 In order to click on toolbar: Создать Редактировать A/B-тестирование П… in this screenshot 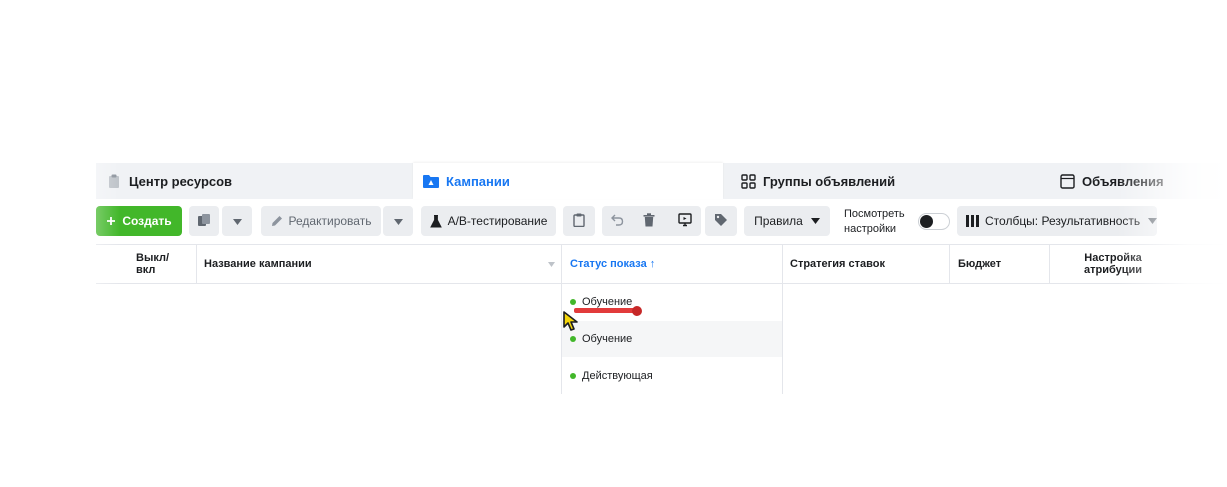, I will do `click(661, 222)`.